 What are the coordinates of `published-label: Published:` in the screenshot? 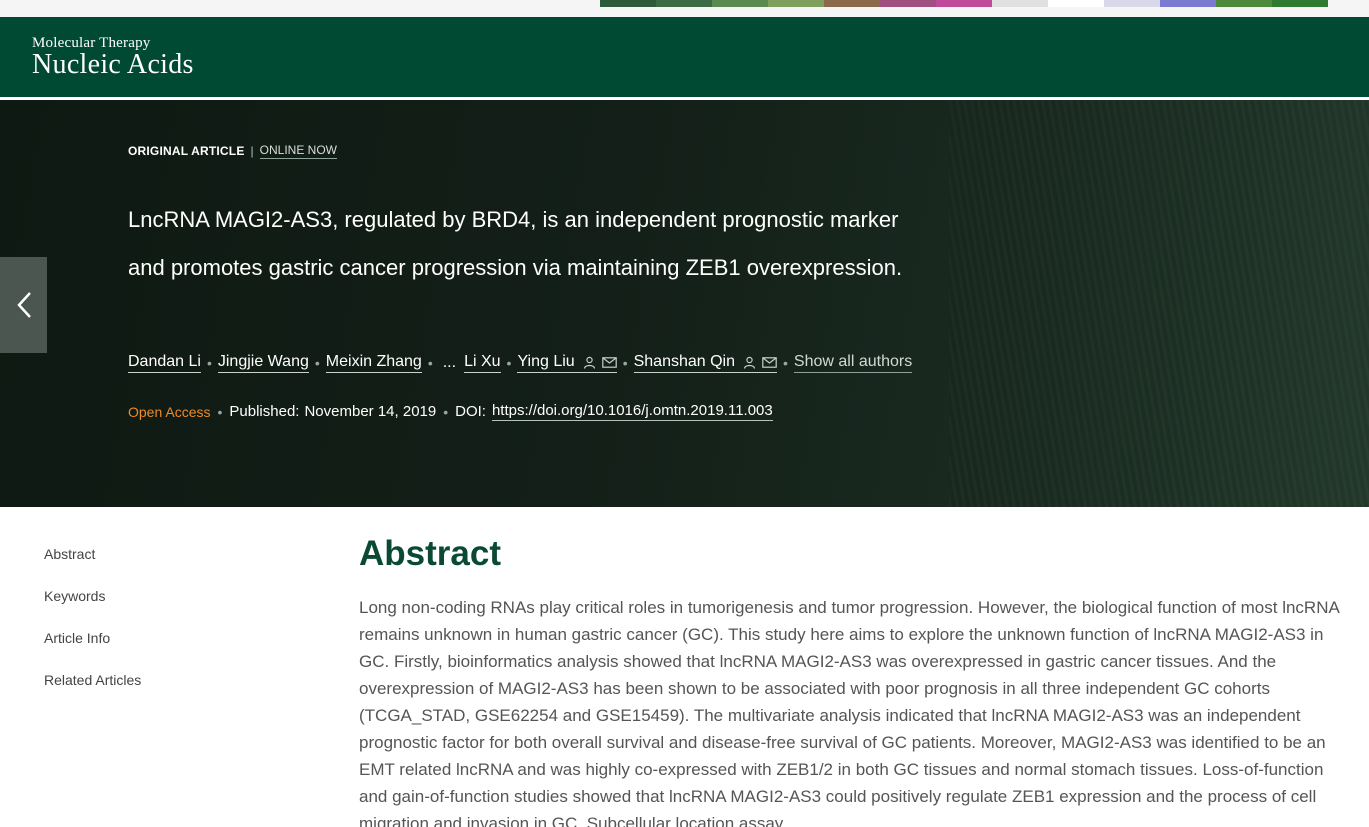 It's located at (264, 411).